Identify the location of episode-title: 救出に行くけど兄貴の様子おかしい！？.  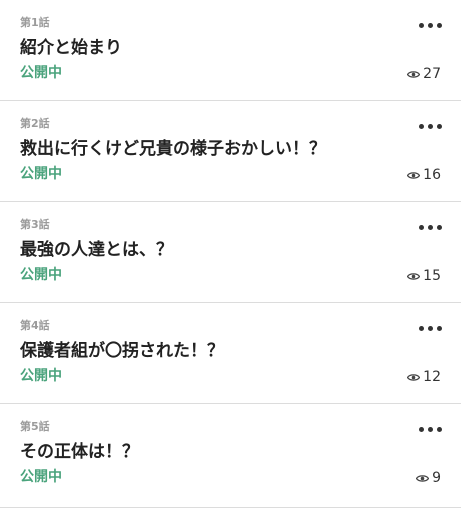
(173, 149).